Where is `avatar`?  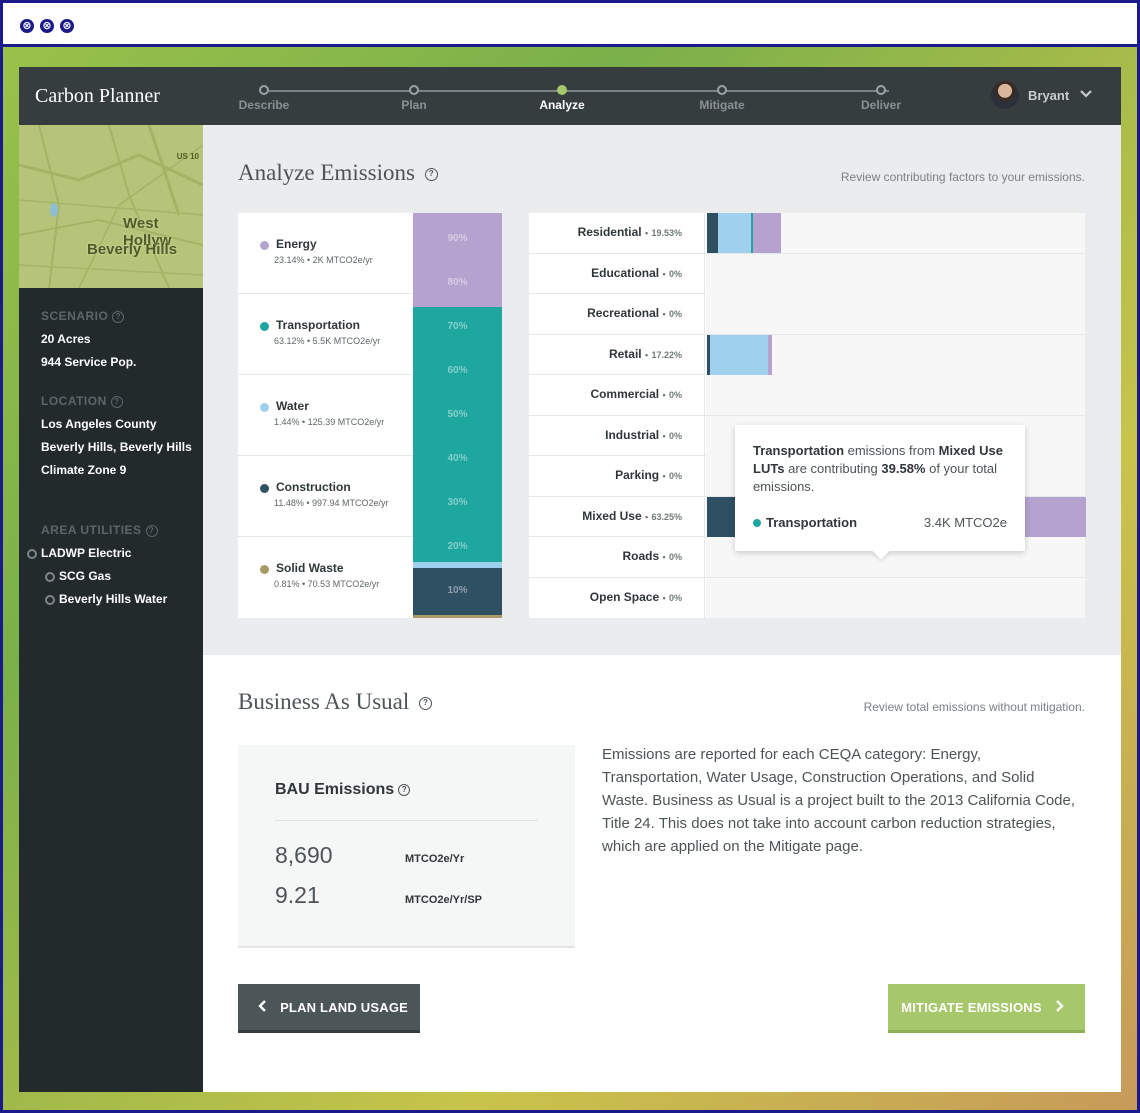 avatar is located at coordinates (1005, 95).